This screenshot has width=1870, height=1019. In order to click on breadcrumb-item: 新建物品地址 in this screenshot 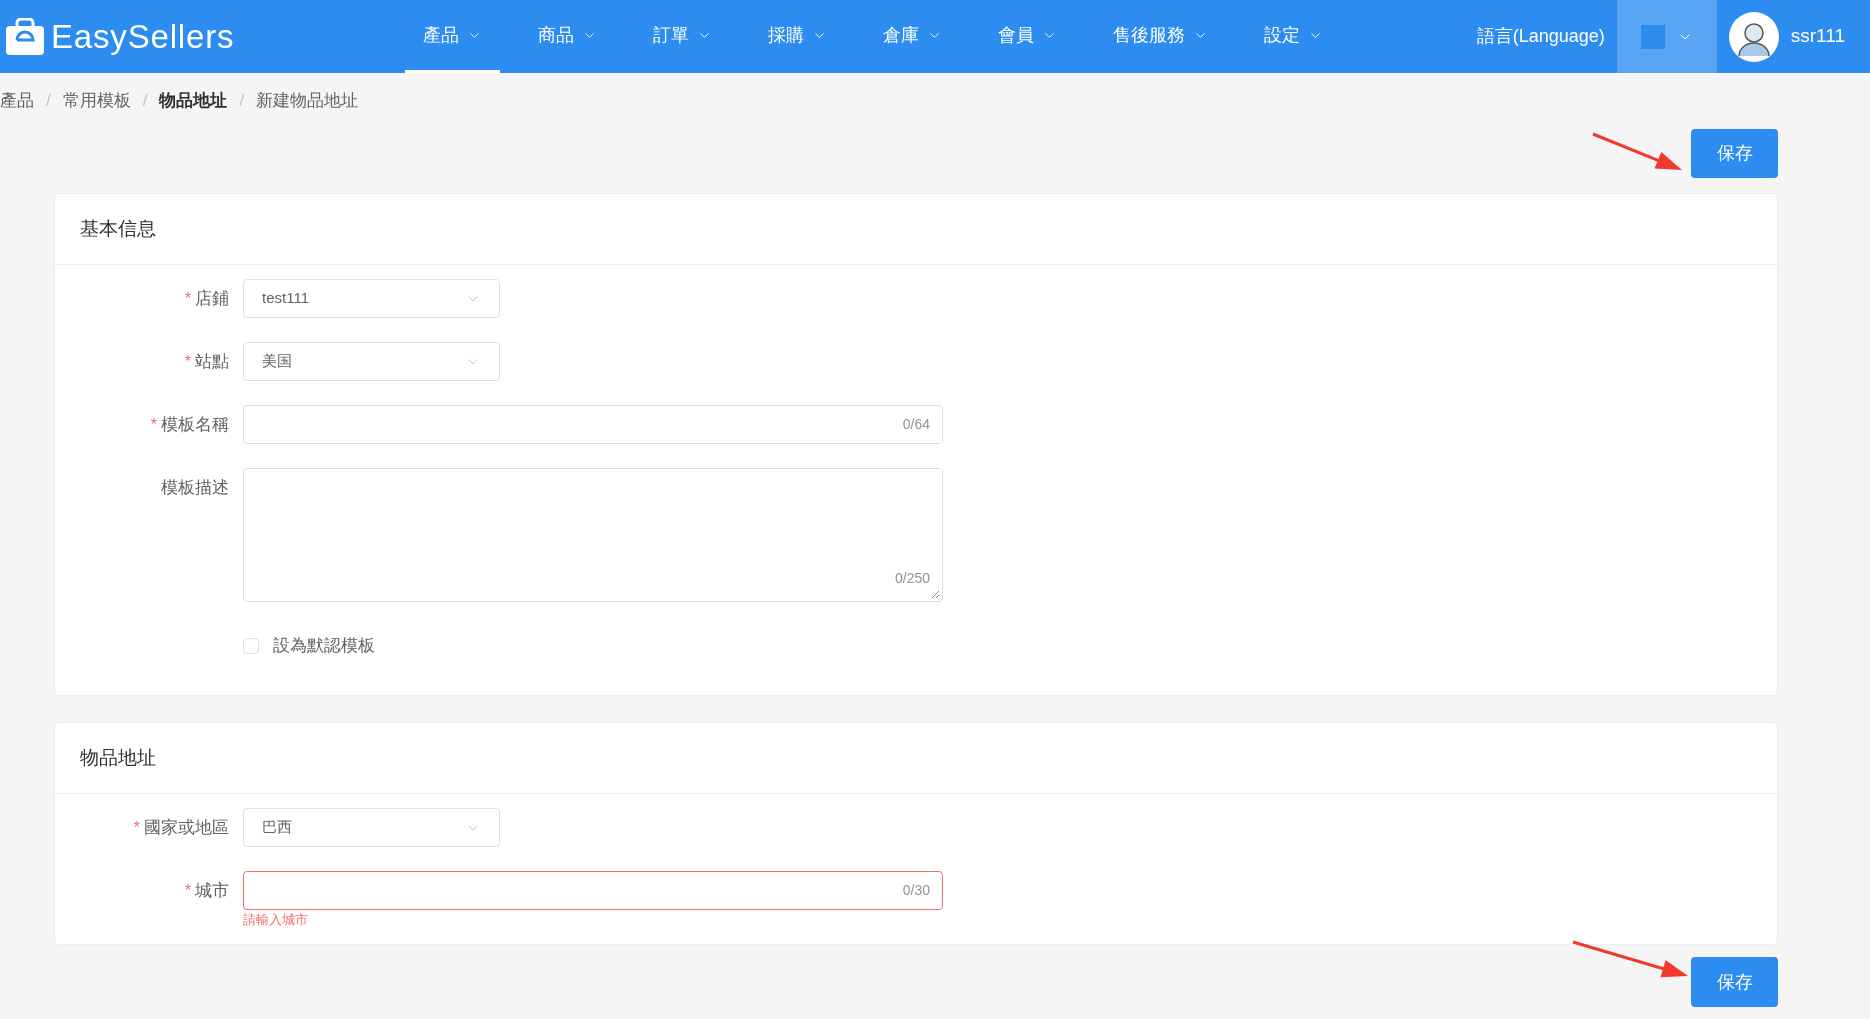, I will do `click(307, 101)`.